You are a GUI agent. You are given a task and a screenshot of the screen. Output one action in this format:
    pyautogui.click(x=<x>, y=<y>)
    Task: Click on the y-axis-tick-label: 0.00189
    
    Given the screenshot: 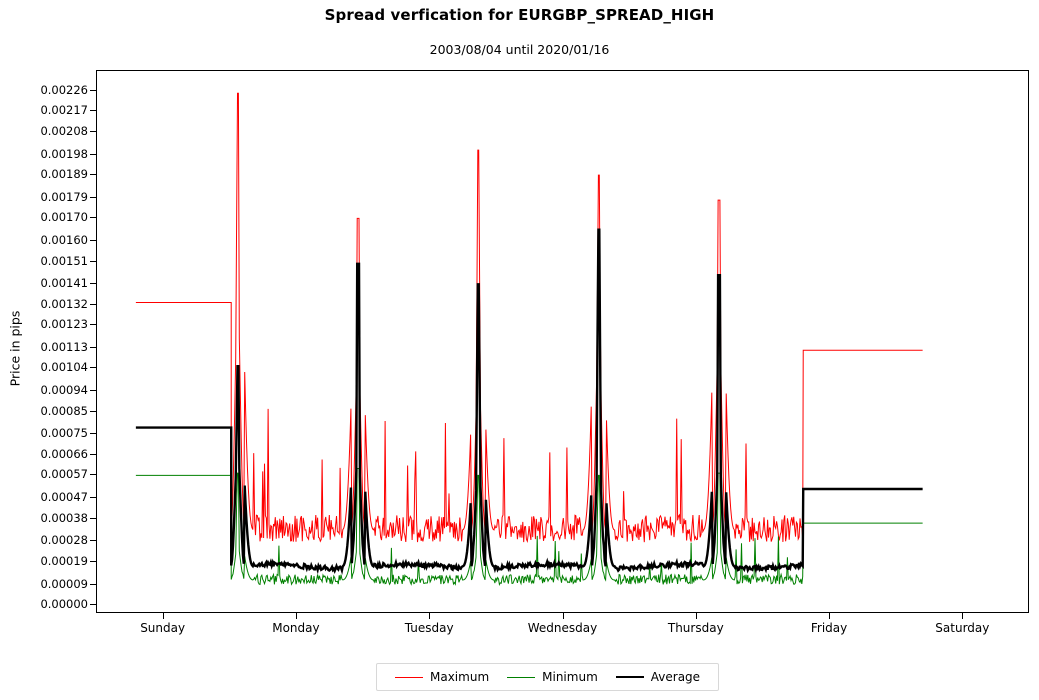 What is the action you would take?
    pyautogui.click(x=64, y=174)
    